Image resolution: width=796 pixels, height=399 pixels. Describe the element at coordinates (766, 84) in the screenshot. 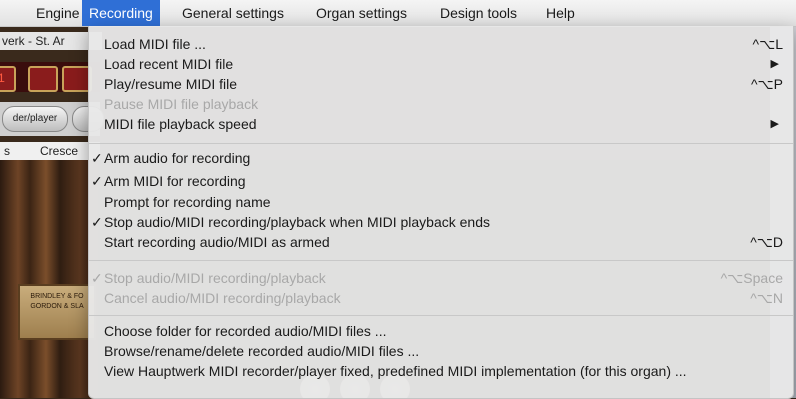

I see `shortcut-label: ^⌥P` at that location.